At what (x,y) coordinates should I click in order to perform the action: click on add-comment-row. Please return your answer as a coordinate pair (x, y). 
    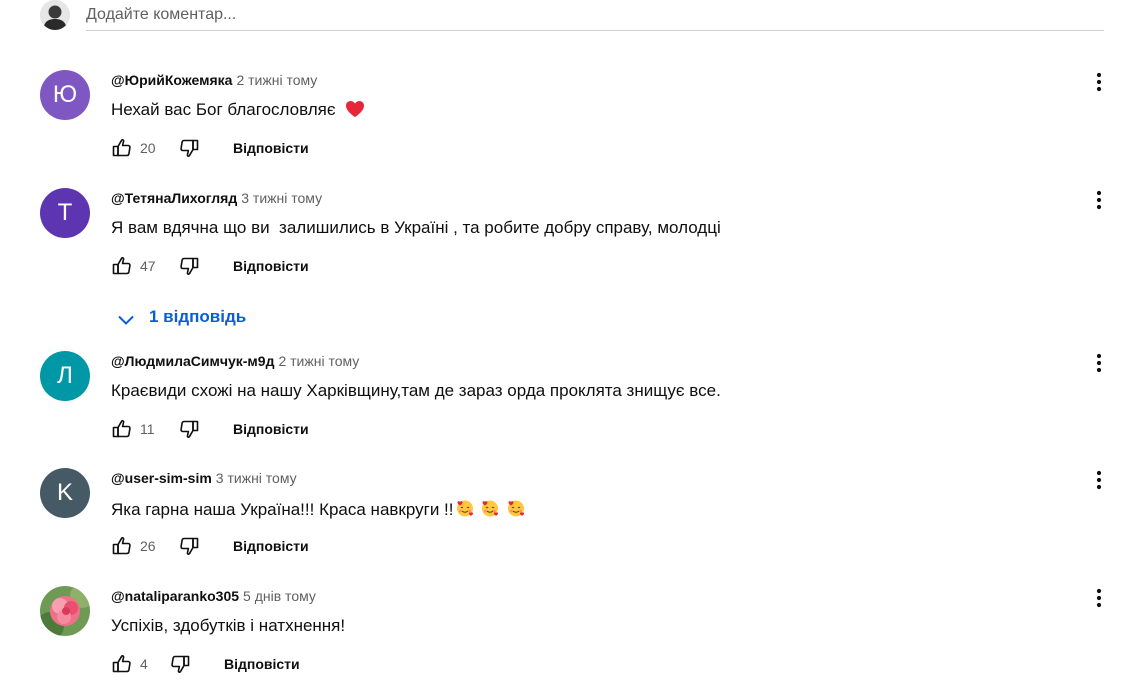
    Looking at the image, I should click on (572, 16).